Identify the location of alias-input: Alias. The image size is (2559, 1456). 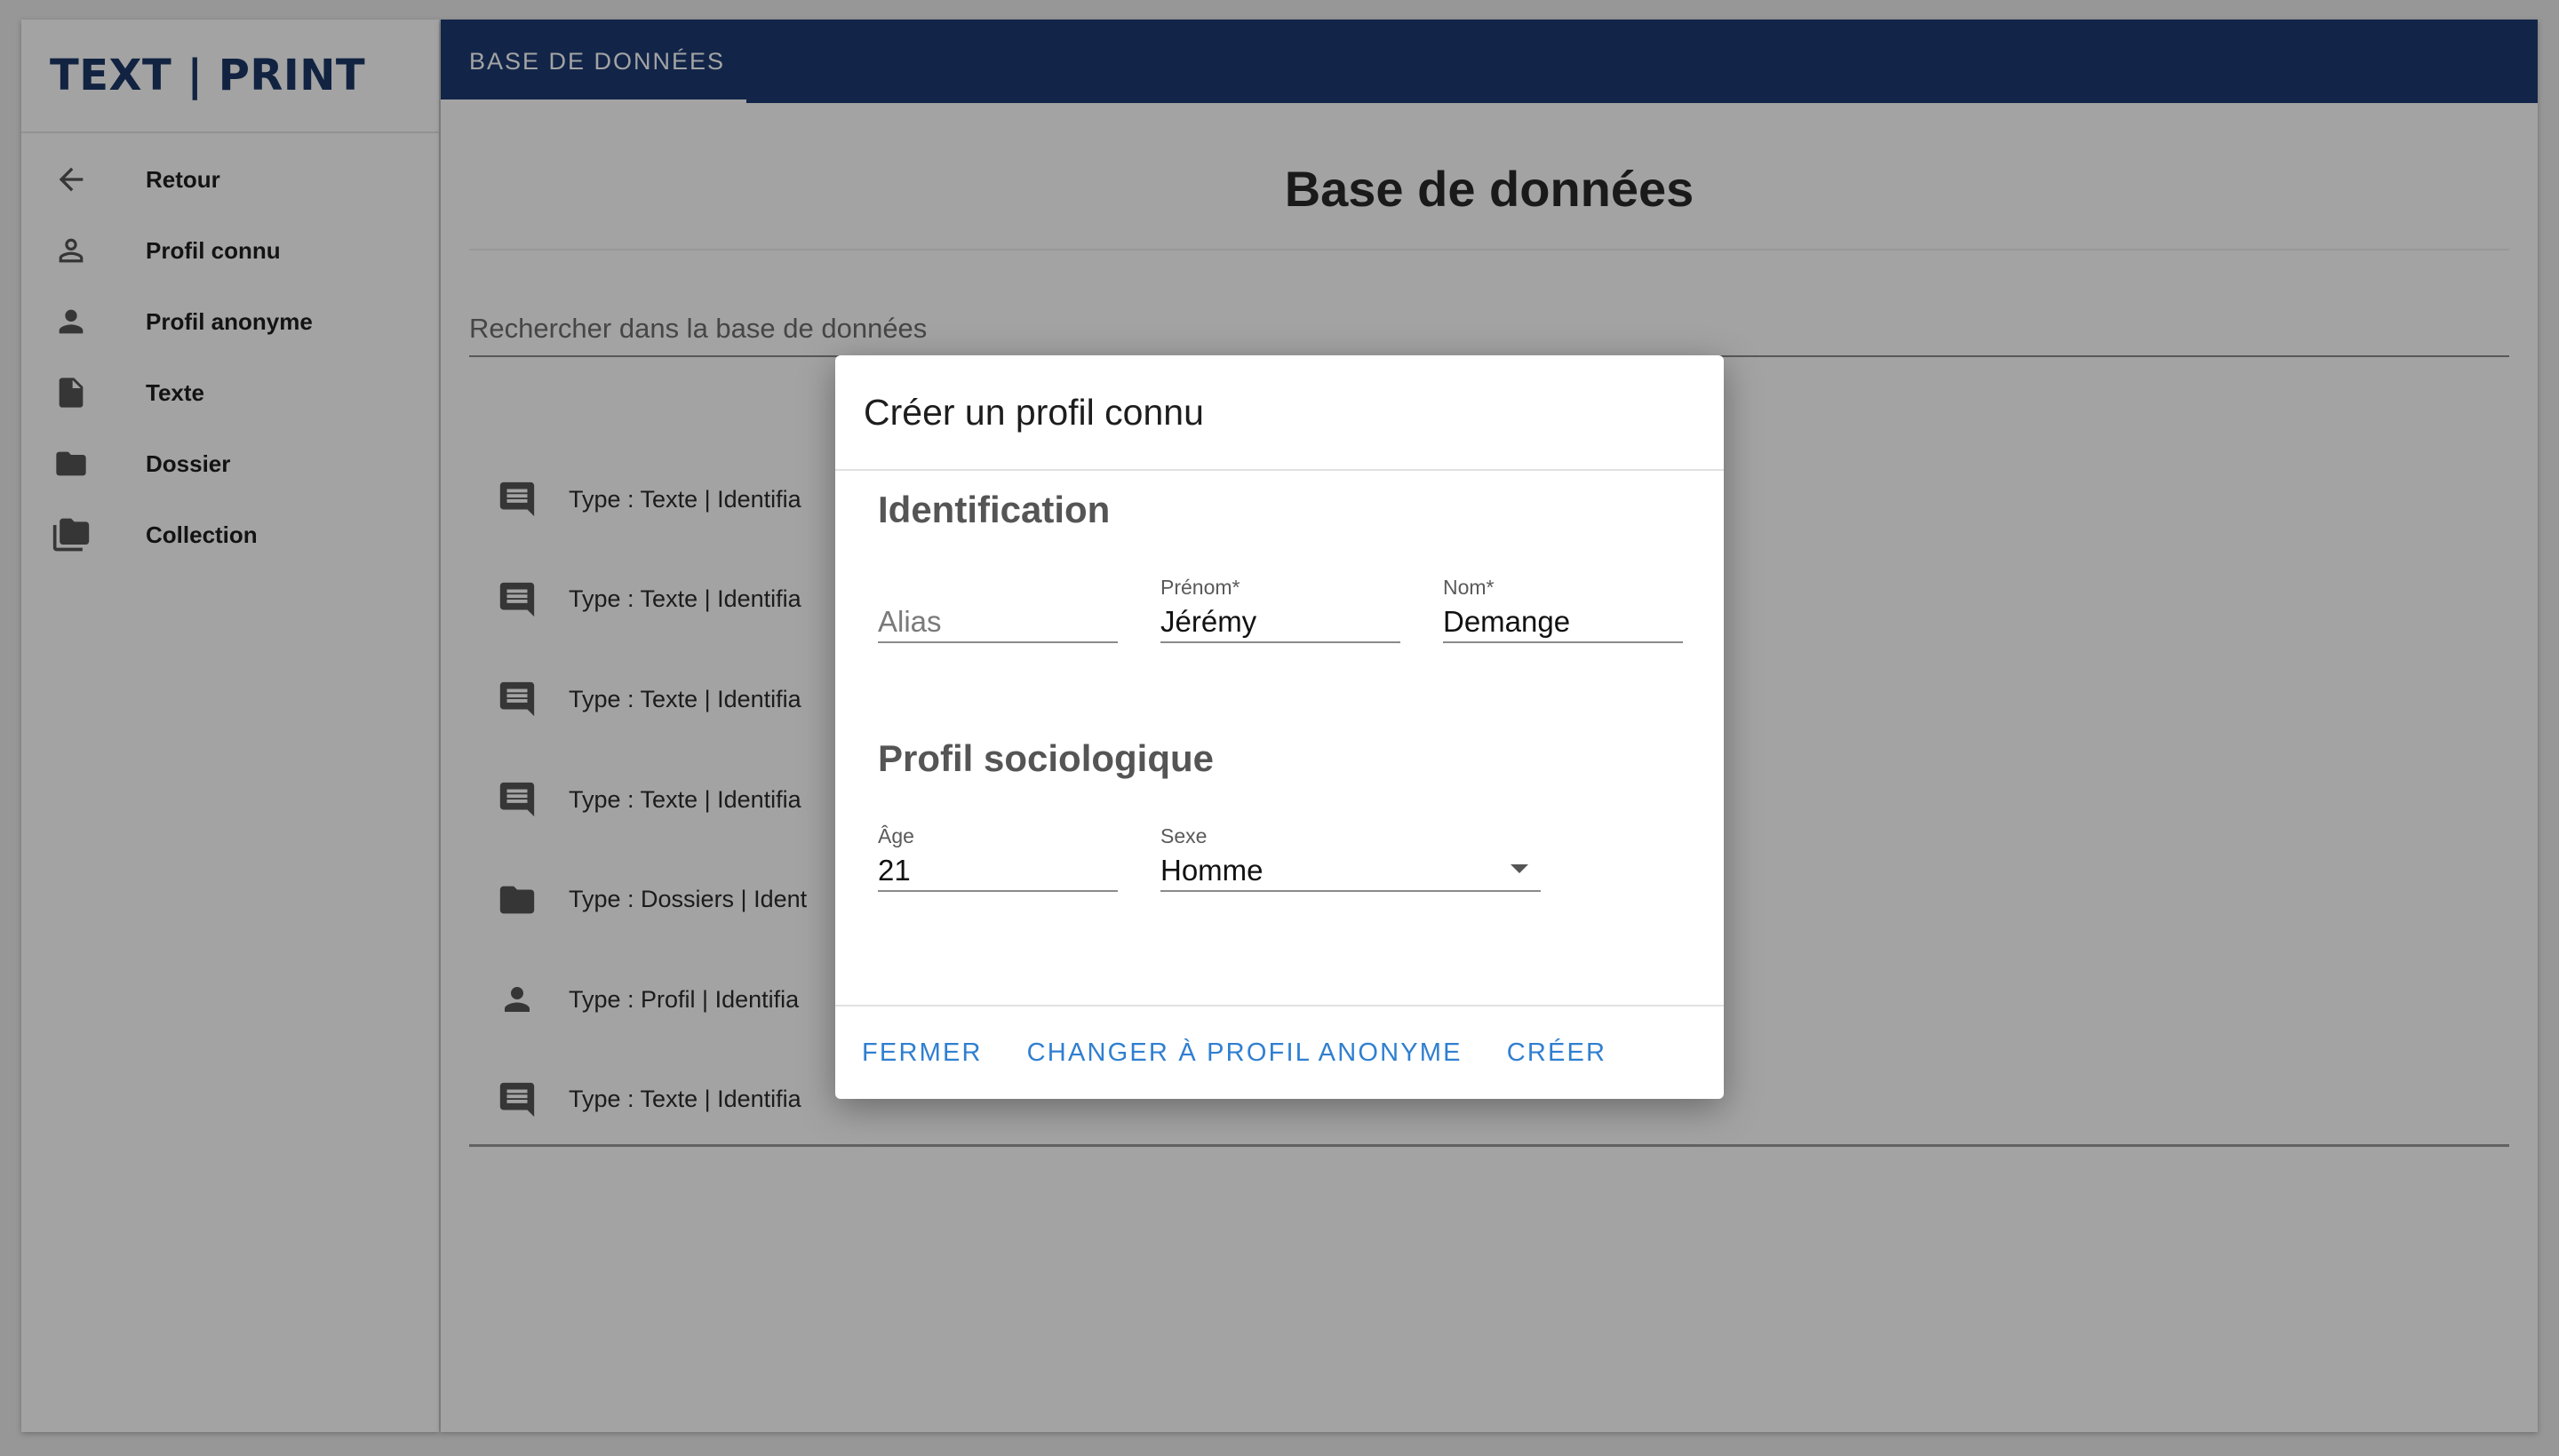
(998, 622).